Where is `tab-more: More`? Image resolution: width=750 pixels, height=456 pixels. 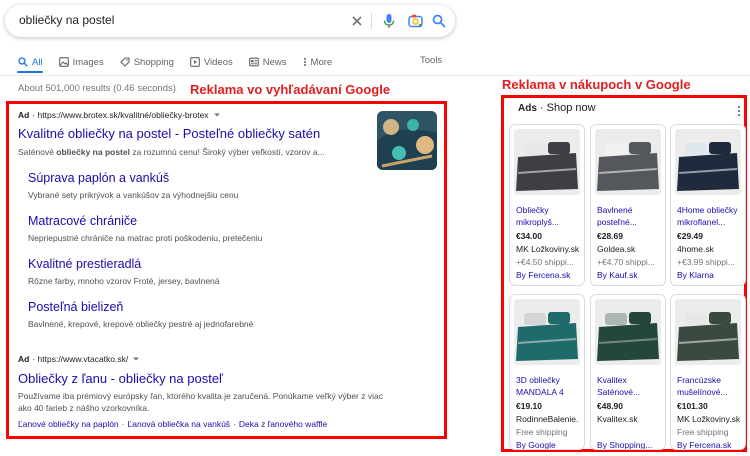 tab-more: More is located at coordinates (318, 62).